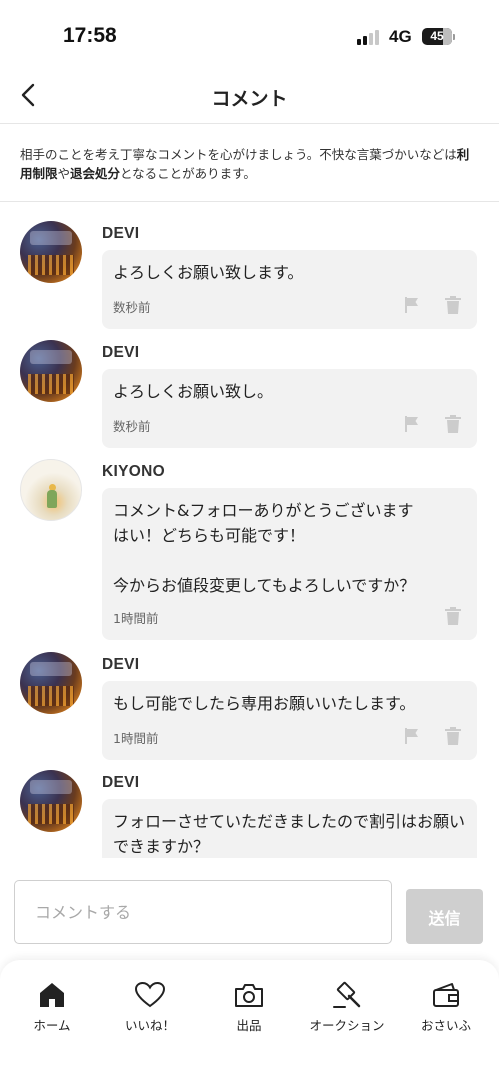  What do you see at coordinates (90, 35) in the screenshot?
I see `status-time: 17:58` at bounding box center [90, 35].